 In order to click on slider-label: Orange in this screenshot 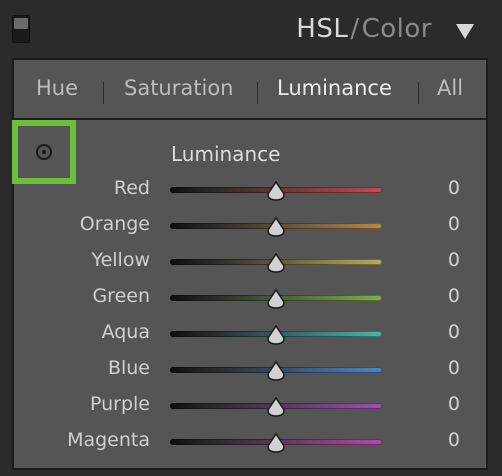, I will do `click(114, 224)`.